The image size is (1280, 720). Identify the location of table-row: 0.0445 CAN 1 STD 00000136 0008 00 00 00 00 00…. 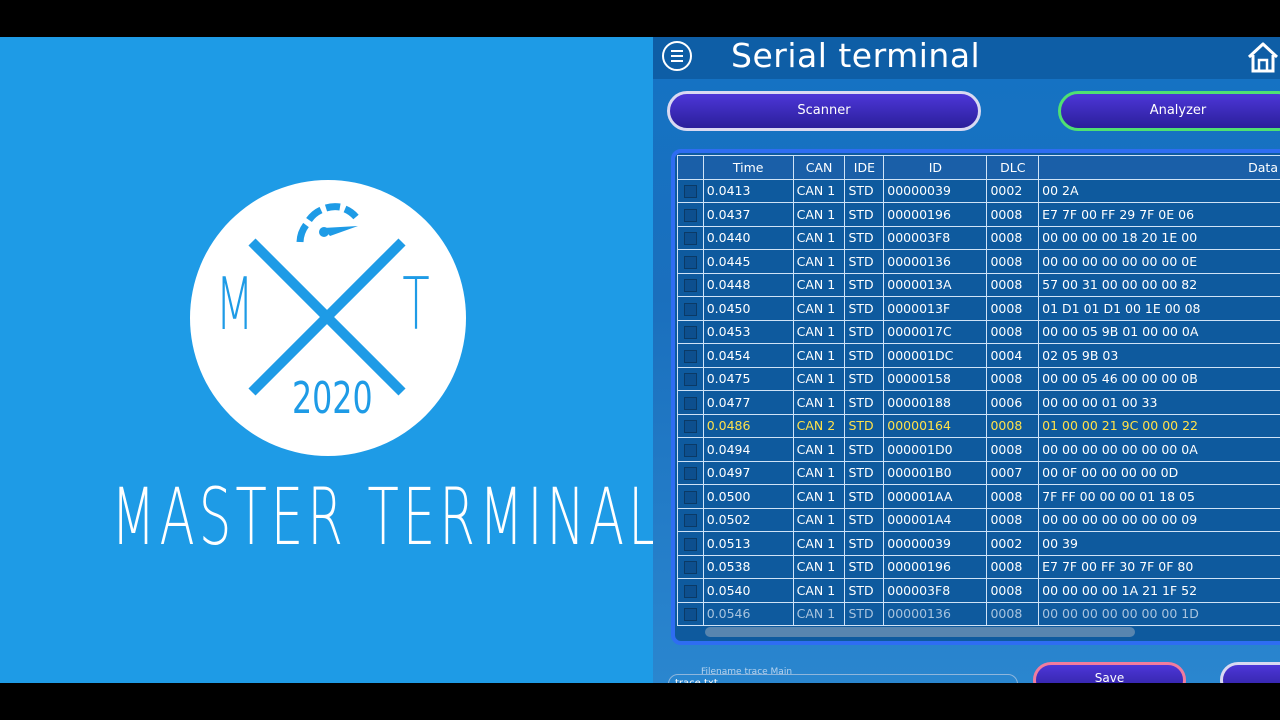
(978, 261).